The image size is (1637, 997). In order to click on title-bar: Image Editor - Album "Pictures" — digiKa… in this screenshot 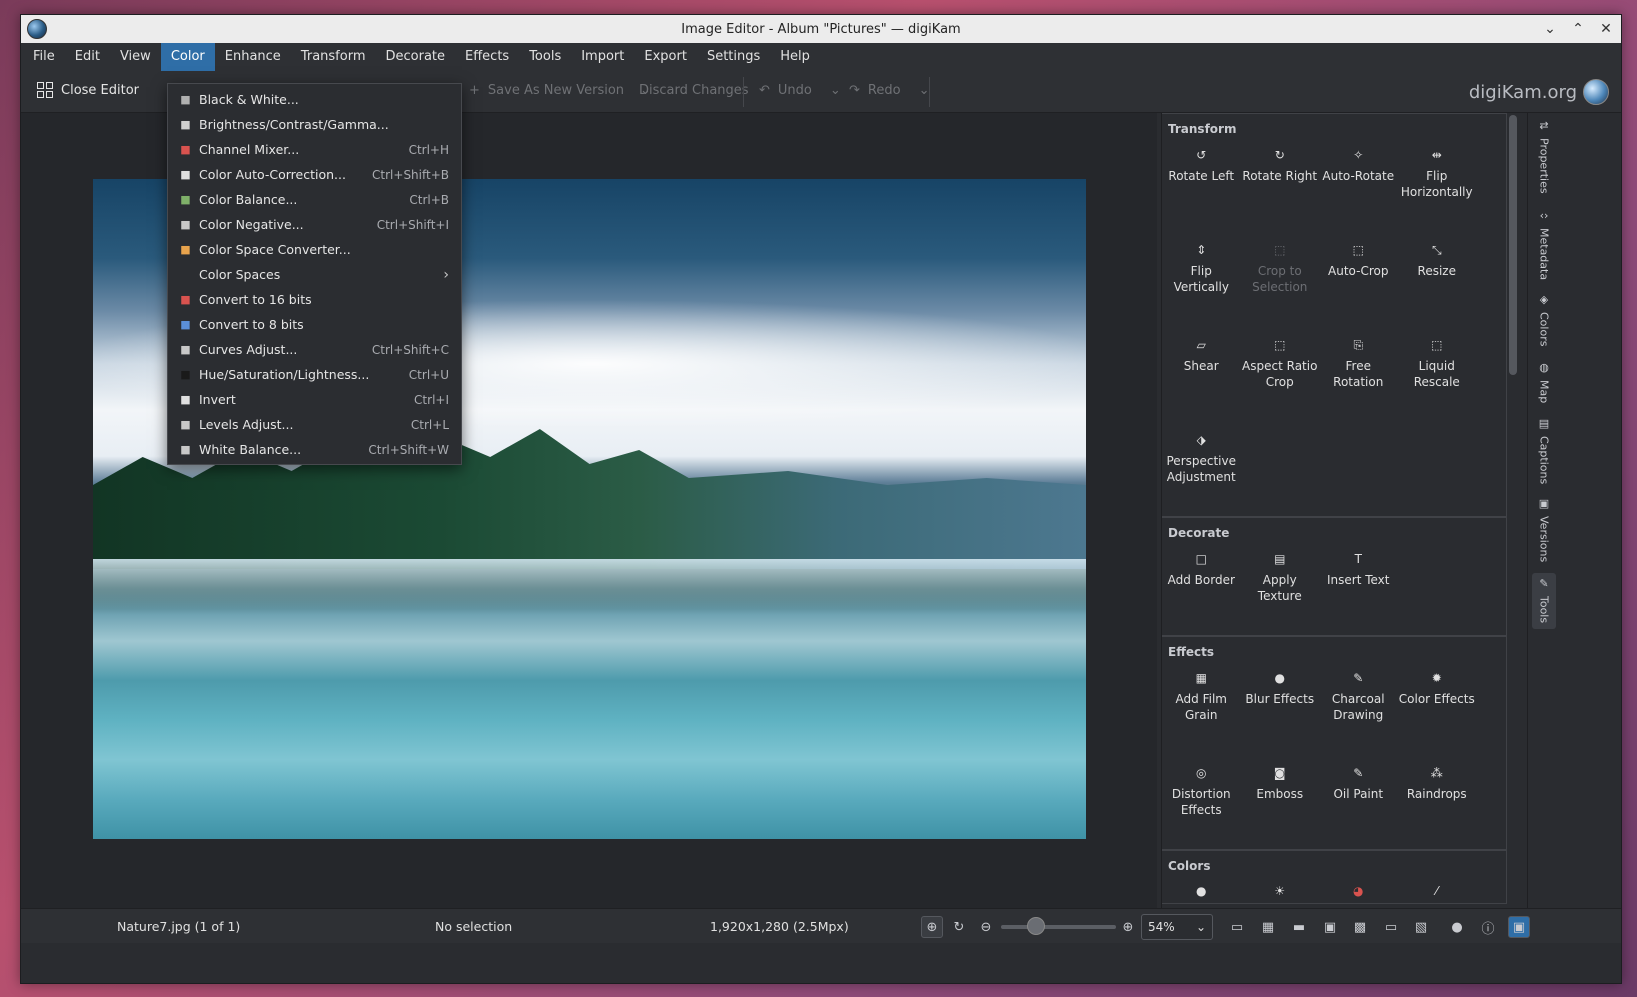, I will do `click(821, 29)`.